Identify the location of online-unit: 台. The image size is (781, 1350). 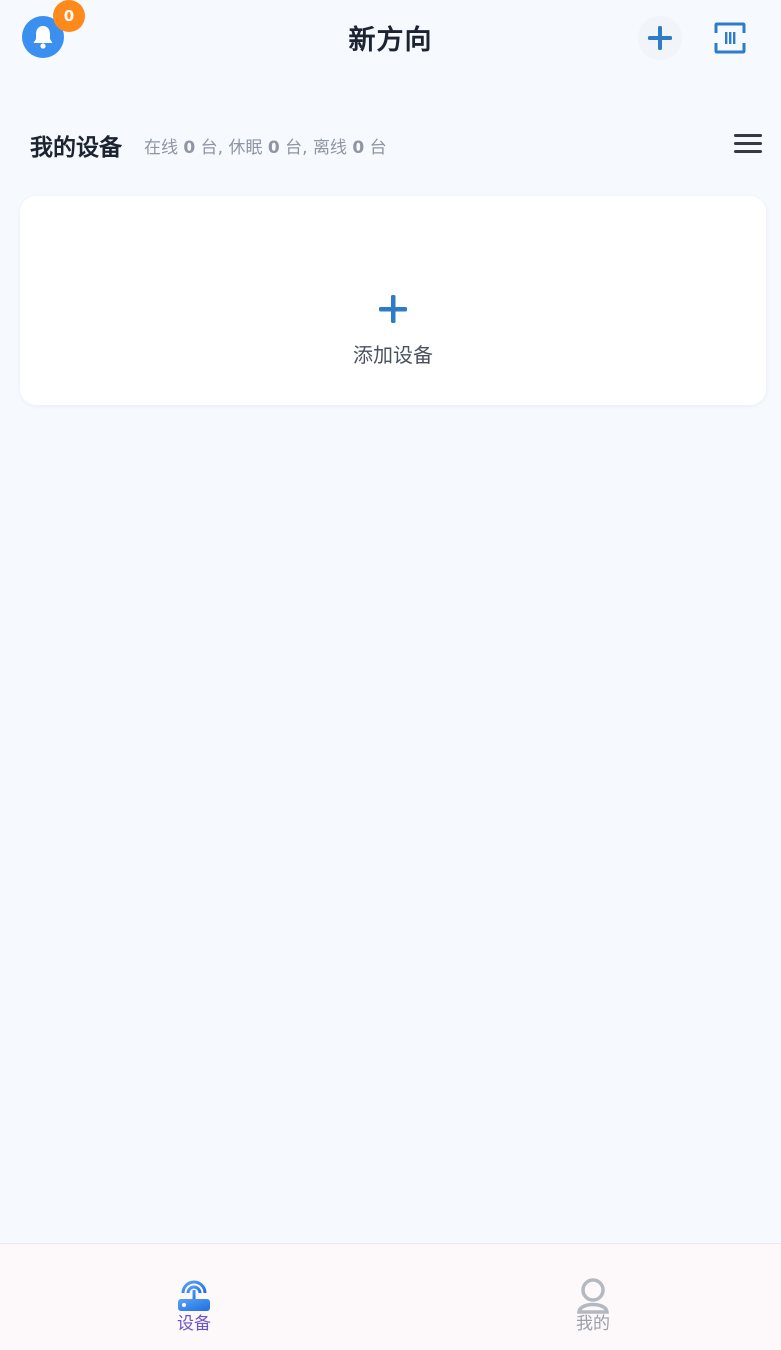
(209, 148).